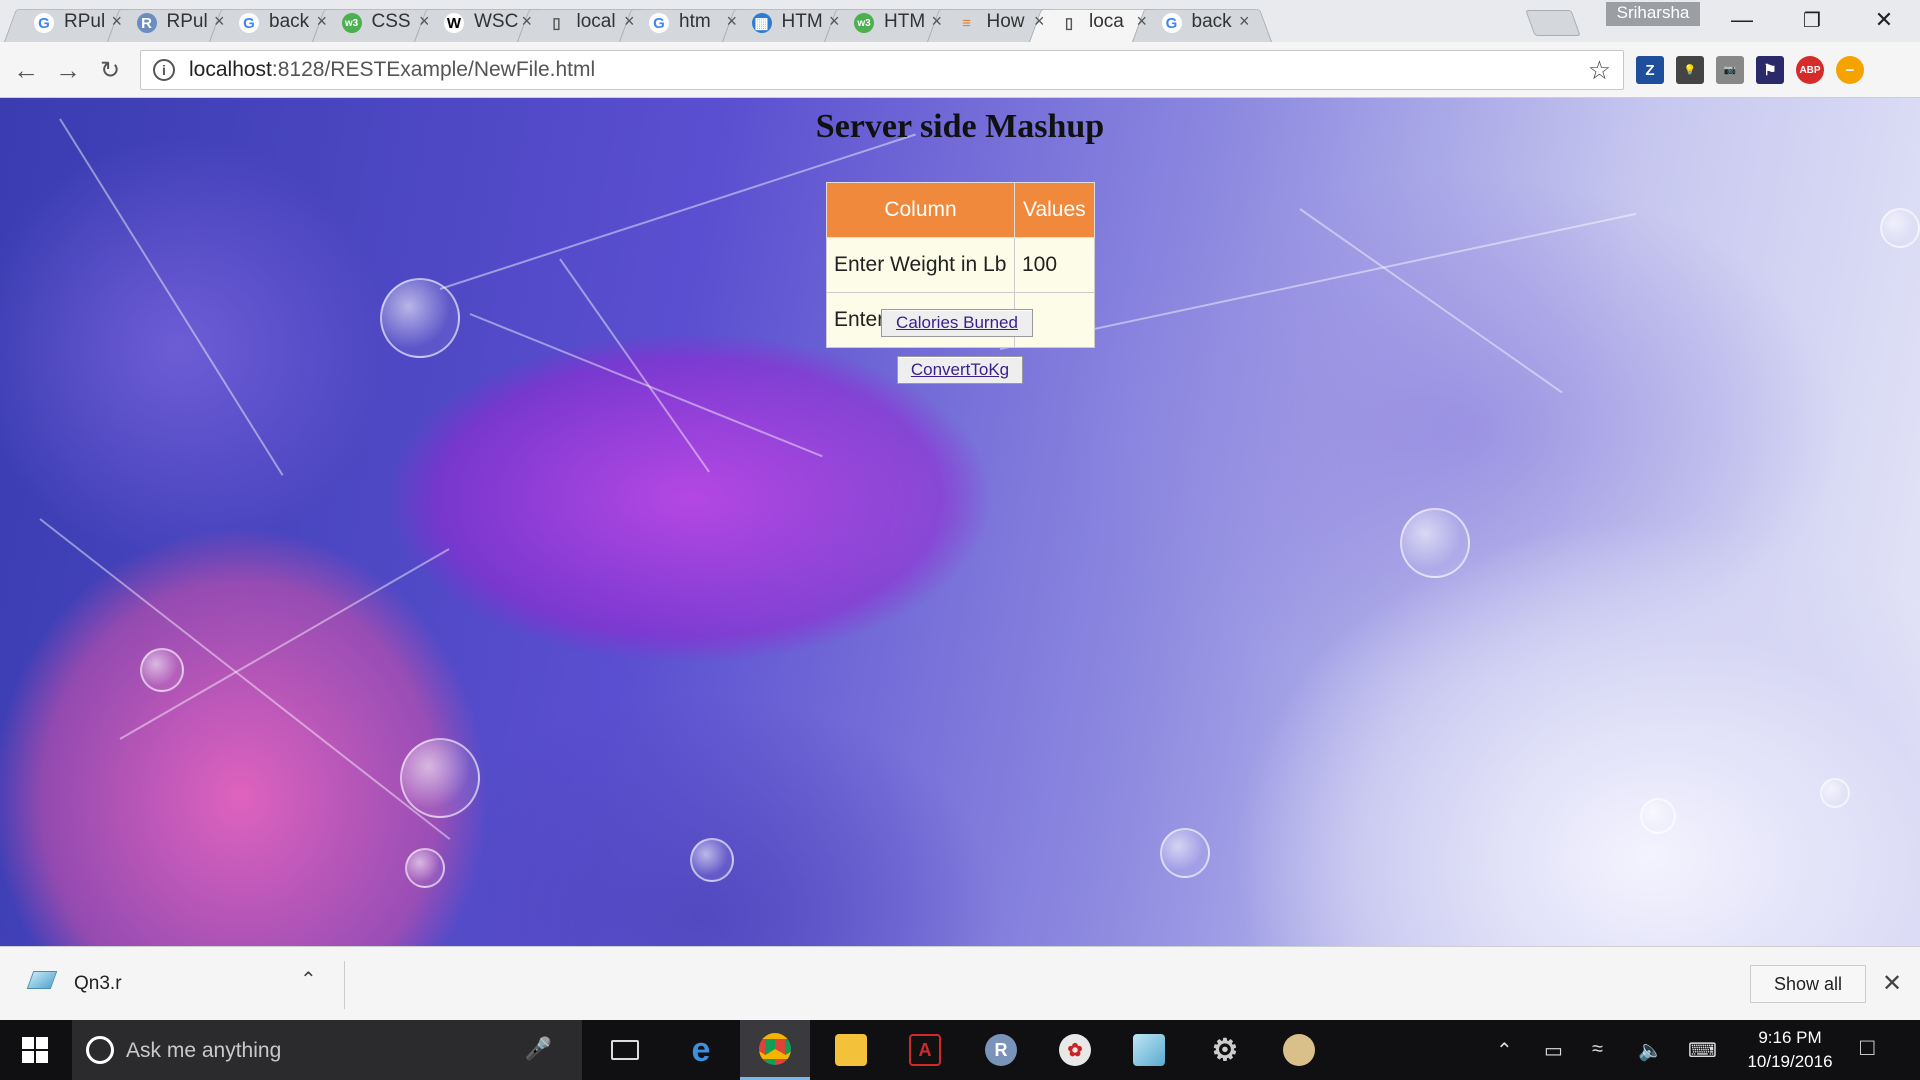 The width and height of the screenshot is (1920, 1080). I want to click on wifi-icon: ≈, so click(1597, 1049).